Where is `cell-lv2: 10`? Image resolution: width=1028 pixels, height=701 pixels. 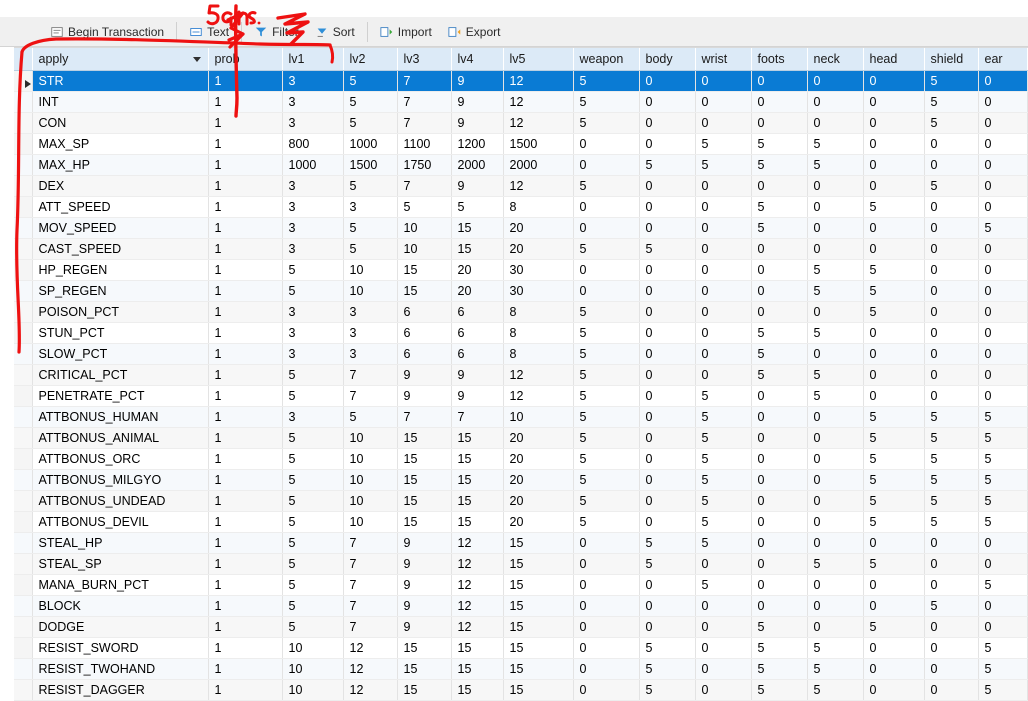
cell-lv2: 10 is located at coordinates (370, 480).